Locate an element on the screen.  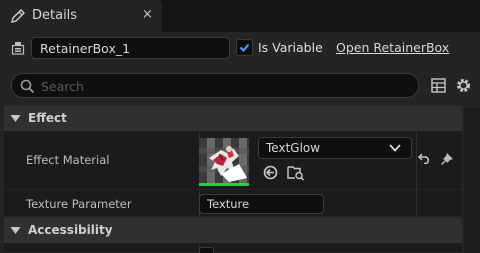
scrollbar is located at coordinates (472, 180).